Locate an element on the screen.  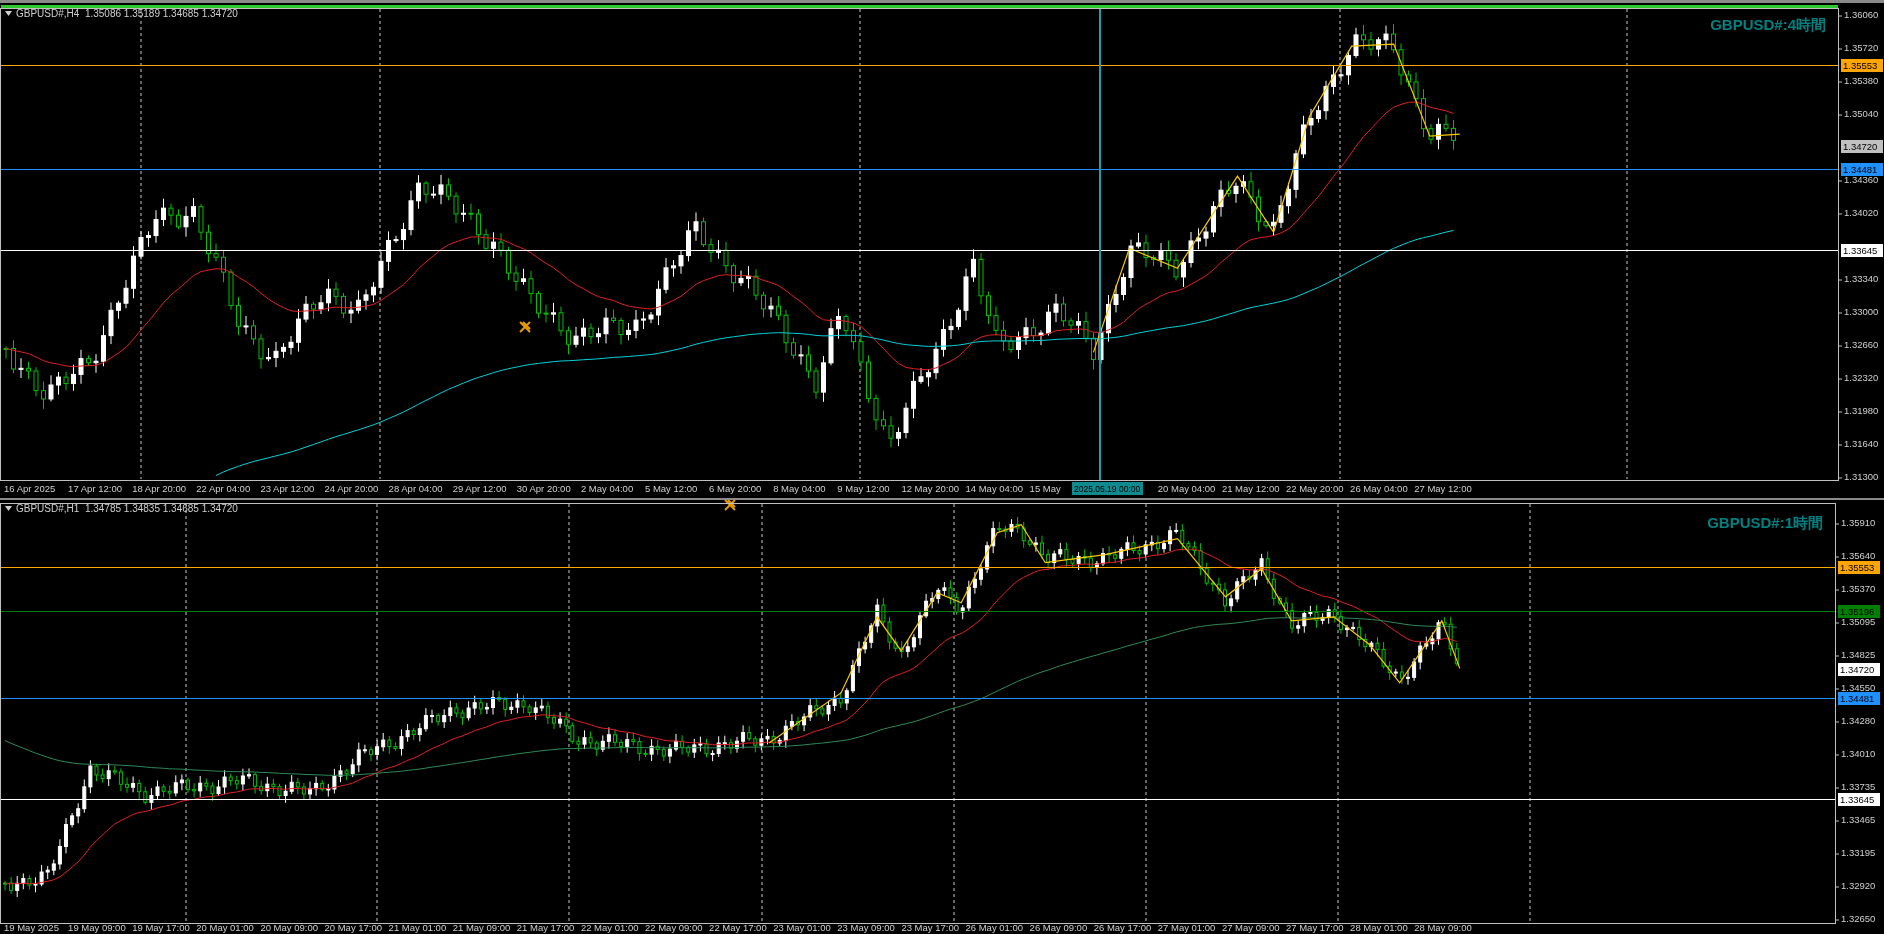
price-axis-label: 1.33195 is located at coordinates (1858, 852).